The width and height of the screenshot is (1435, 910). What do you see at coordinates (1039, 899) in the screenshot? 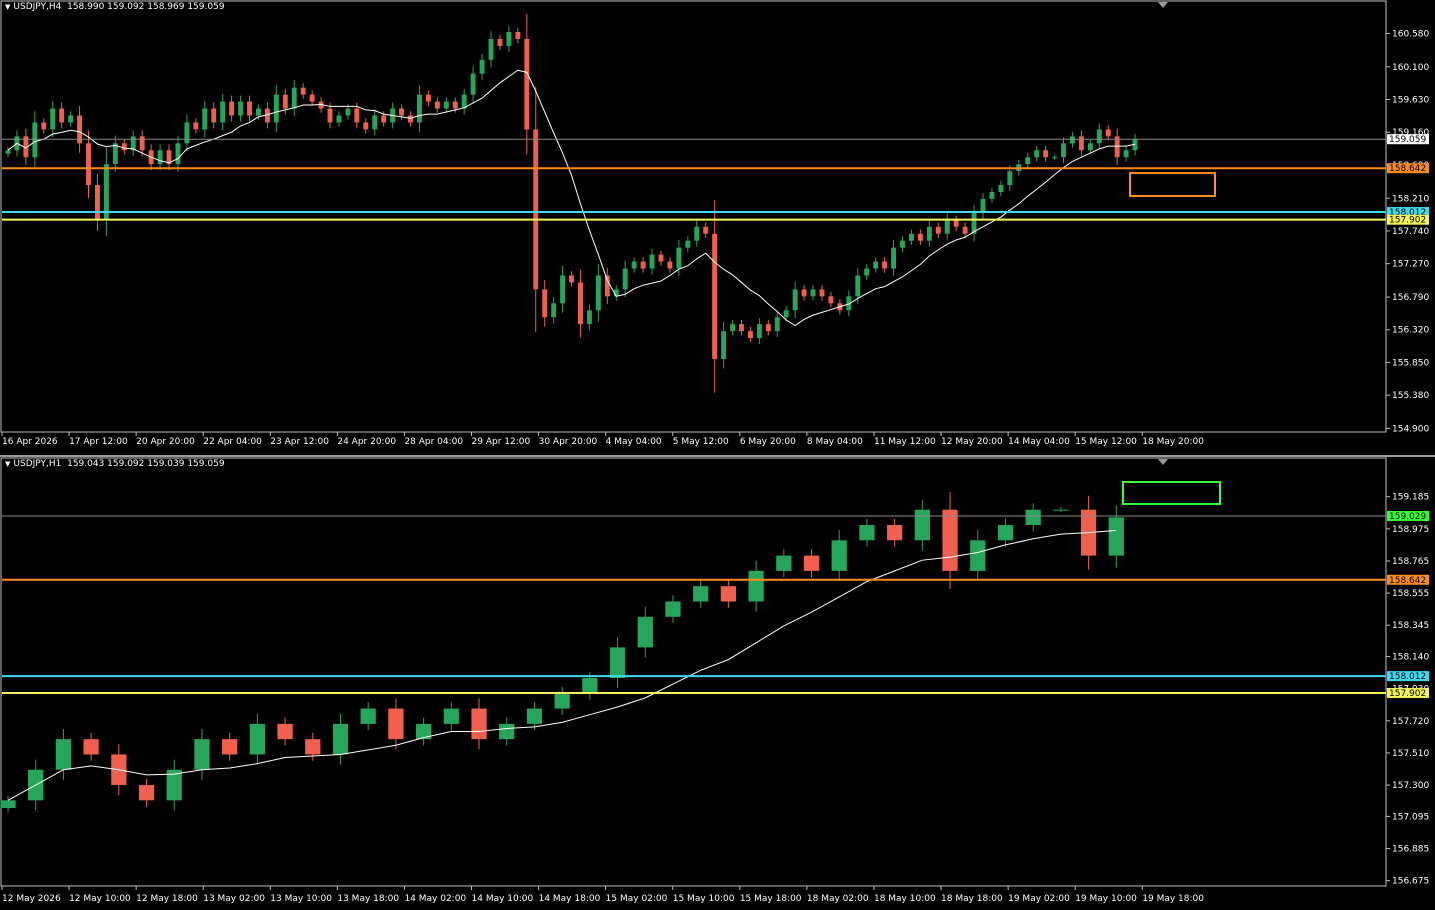
I see `bottom-x-tick-label: 19 May 02:00` at bounding box center [1039, 899].